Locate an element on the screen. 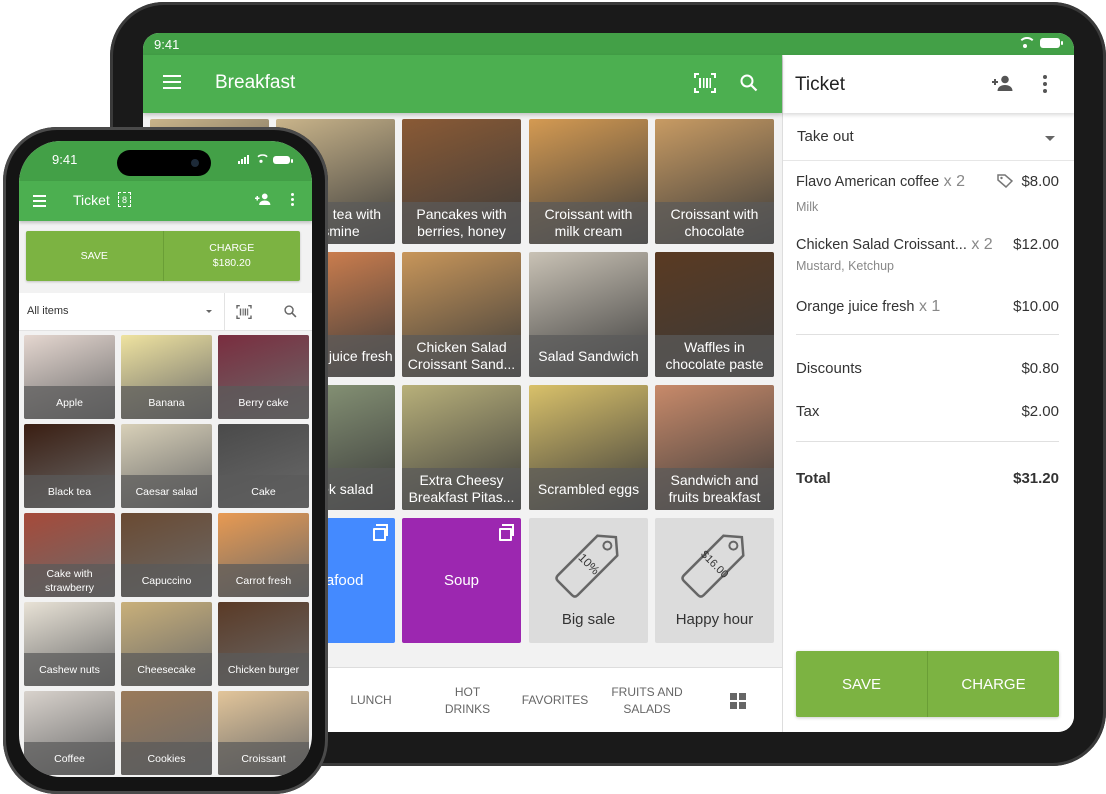 The image size is (1106, 794). charge-amount: $180.20 is located at coordinates (231, 263).